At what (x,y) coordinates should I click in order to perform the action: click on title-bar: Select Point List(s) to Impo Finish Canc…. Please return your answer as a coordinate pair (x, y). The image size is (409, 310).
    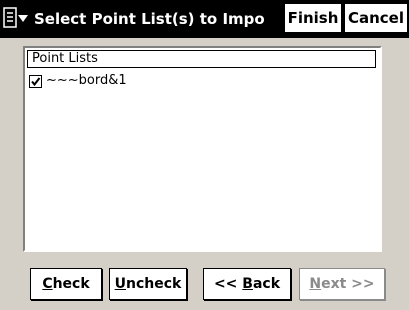
    Looking at the image, I should click on (204, 19).